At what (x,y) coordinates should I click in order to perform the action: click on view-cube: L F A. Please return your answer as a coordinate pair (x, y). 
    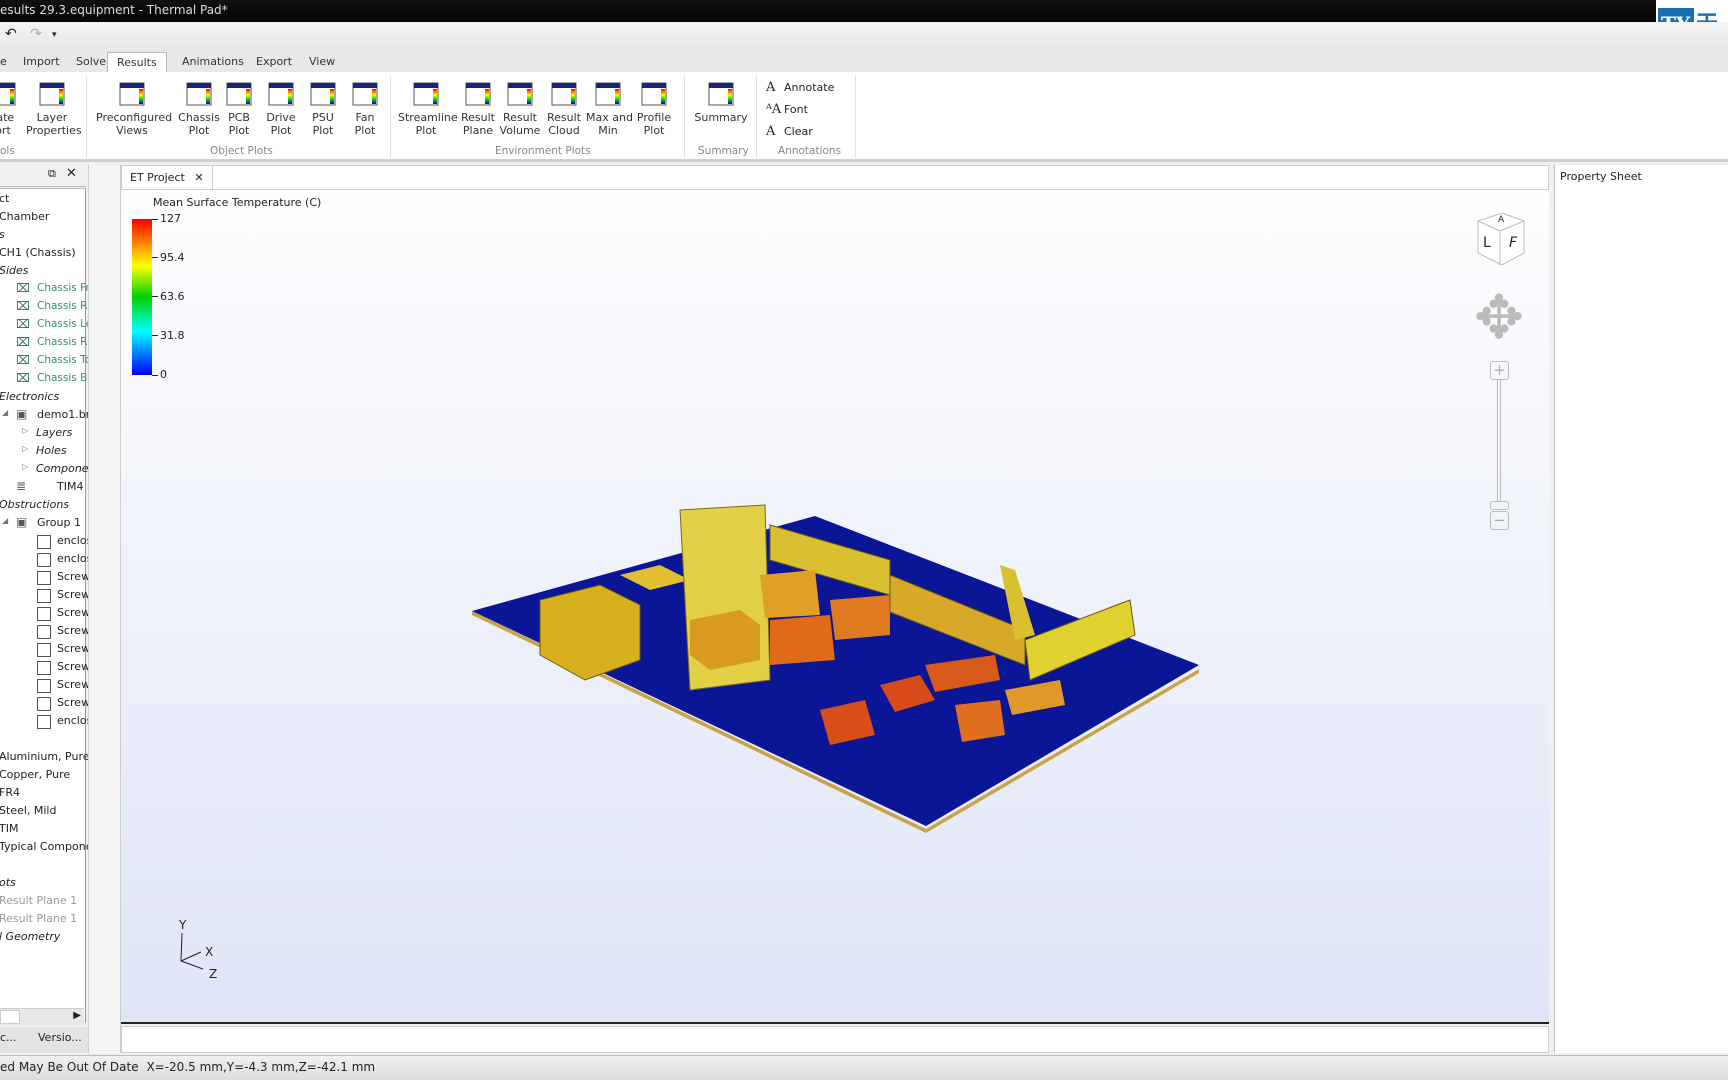
    Looking at the image, I should click on (1499, 239).